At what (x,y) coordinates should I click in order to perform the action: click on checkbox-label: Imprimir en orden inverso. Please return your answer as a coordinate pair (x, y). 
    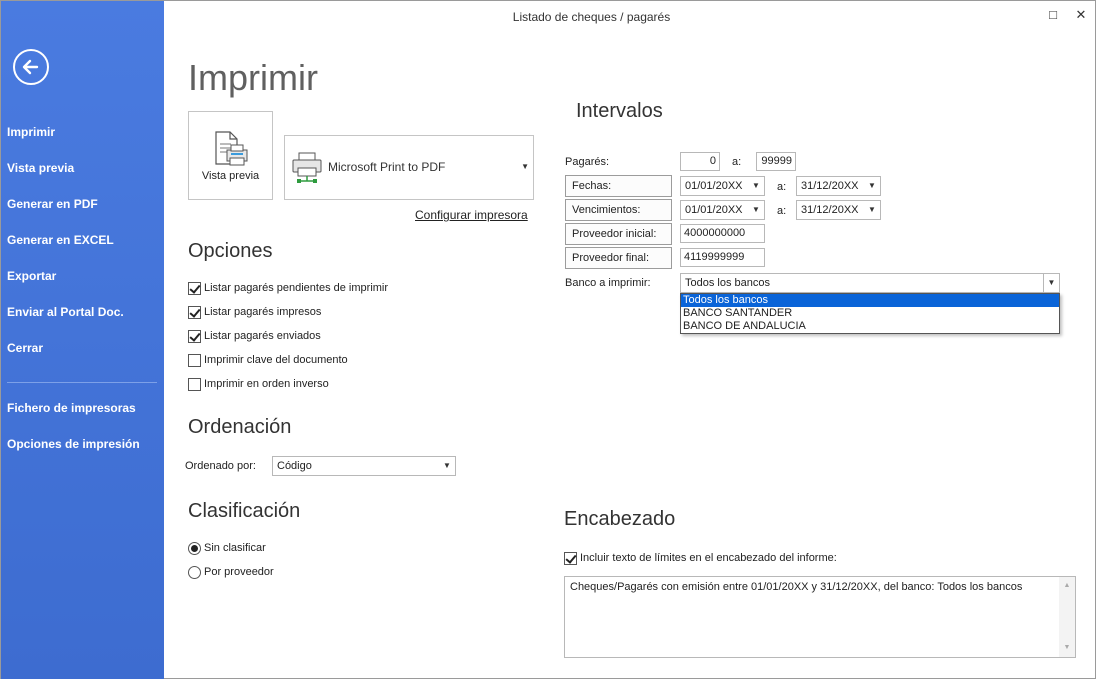
    Looking at the image, I should click on (266, 384).